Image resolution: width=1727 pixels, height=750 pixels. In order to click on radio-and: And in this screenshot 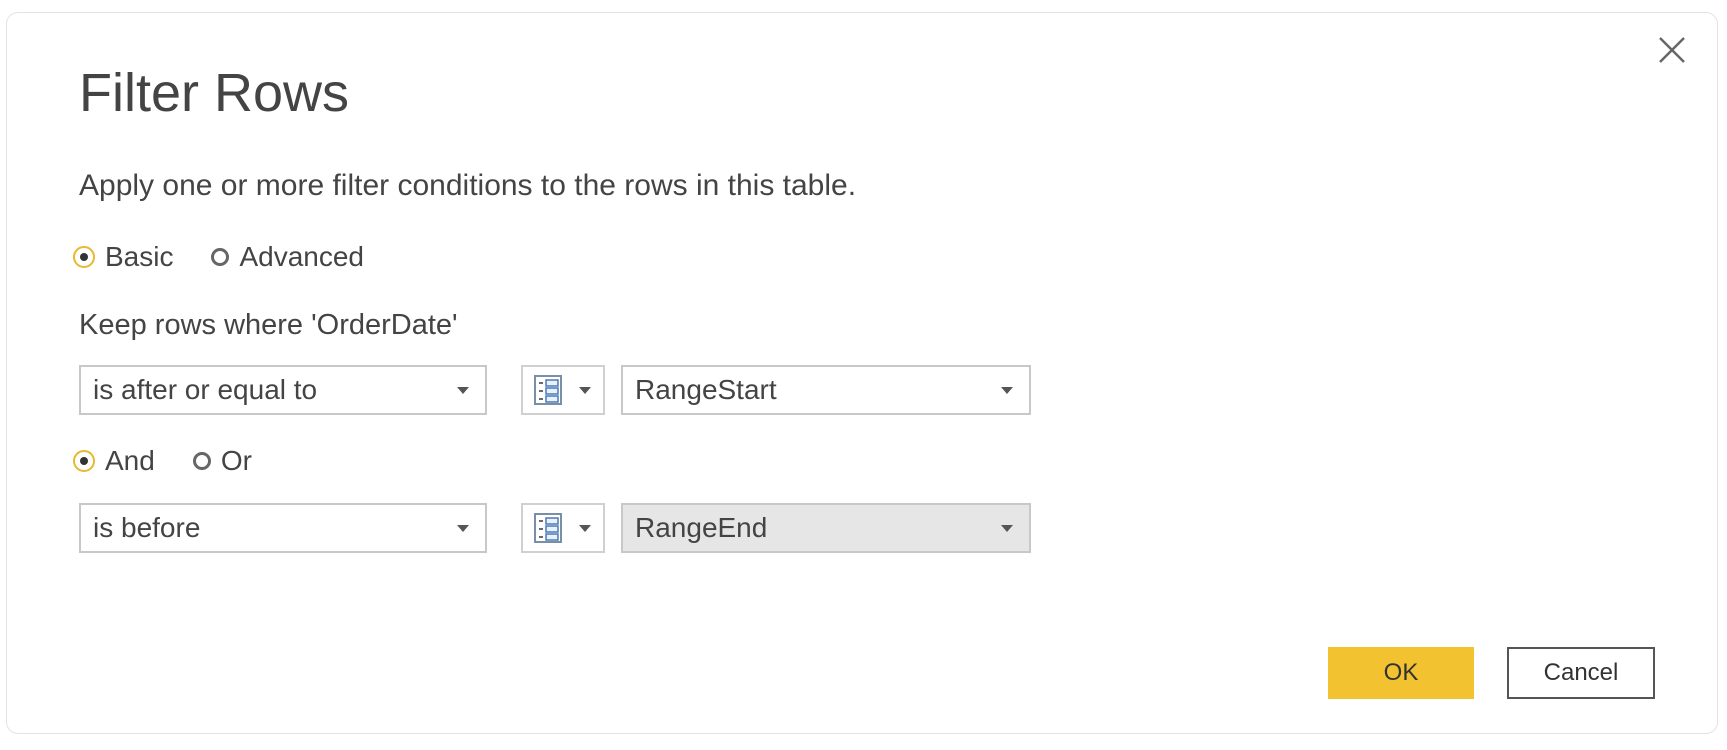, I will do `click(114, 461)`.